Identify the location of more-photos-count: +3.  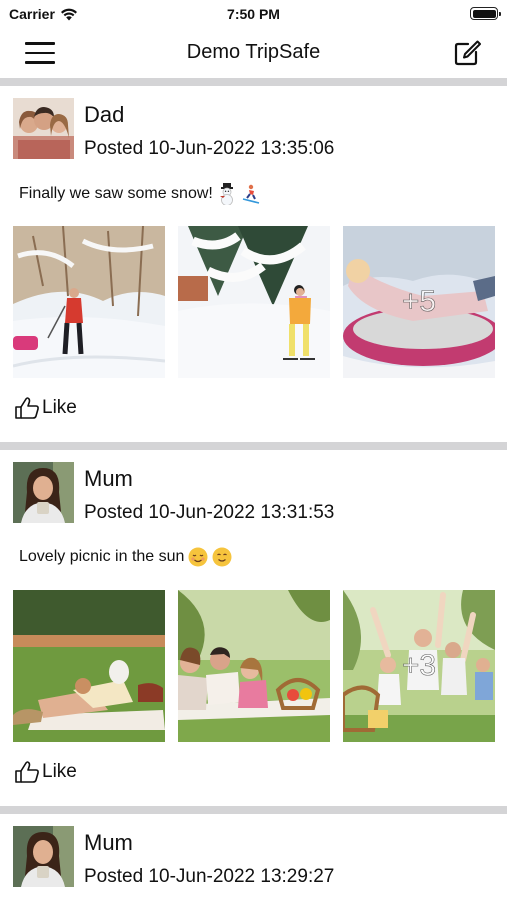
(419, 666).